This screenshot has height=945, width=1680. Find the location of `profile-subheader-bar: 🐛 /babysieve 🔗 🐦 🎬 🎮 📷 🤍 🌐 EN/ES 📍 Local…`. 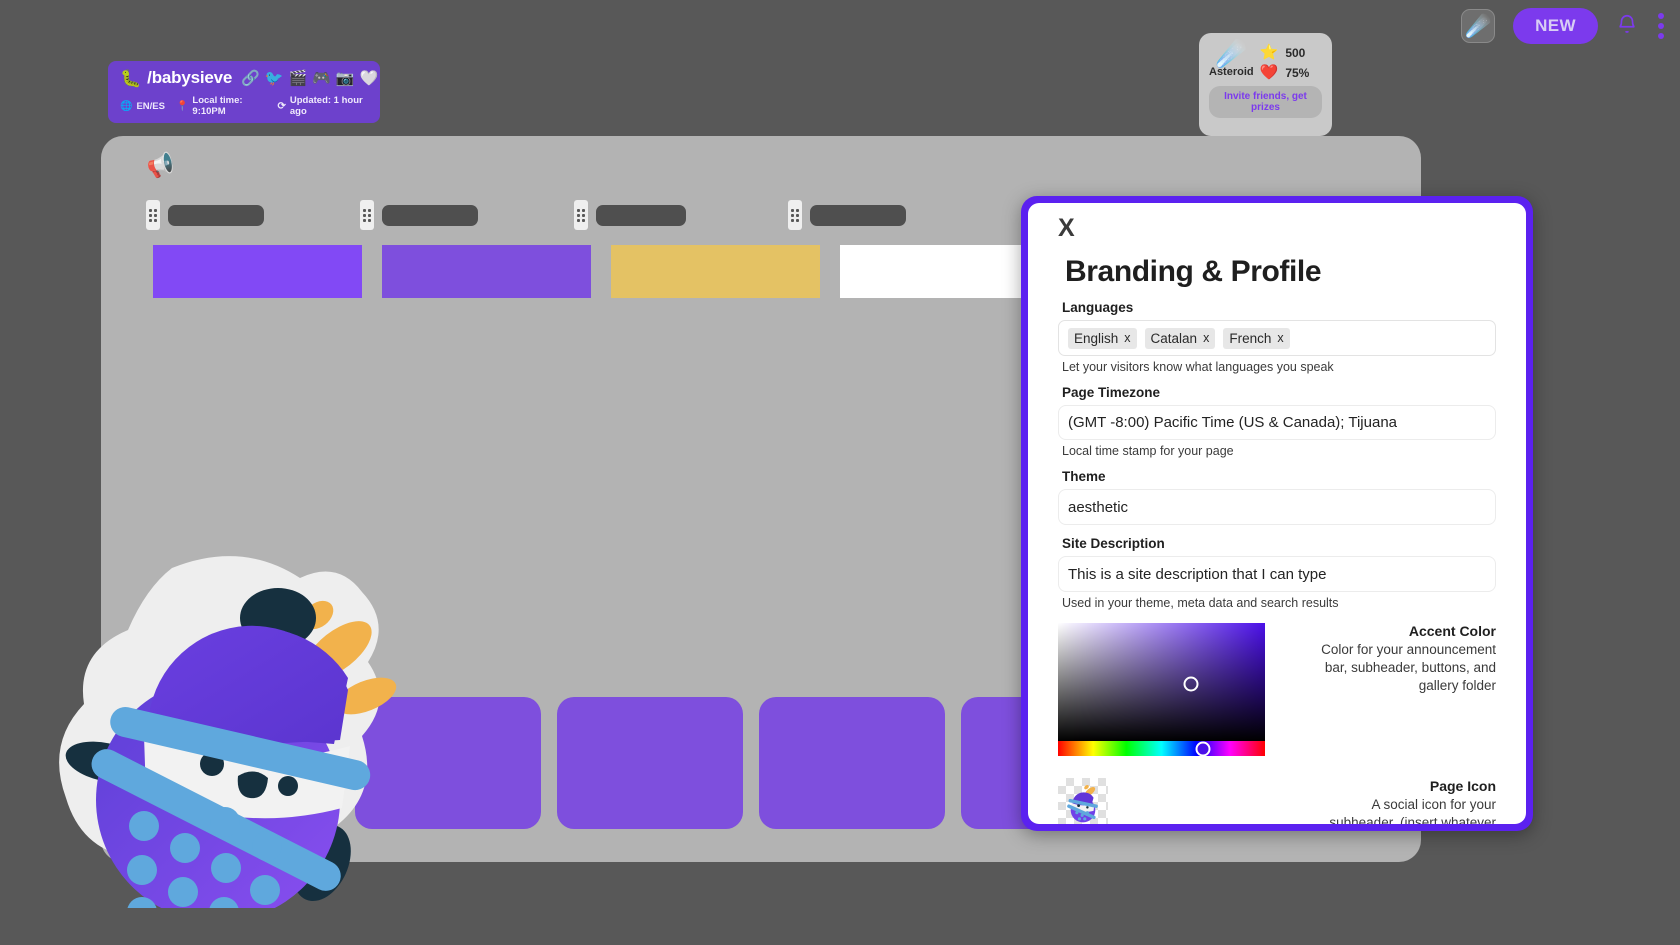

profile-subheader-bar: 🐛 /babysieve 🔗 🐦 🎬 🎮 📷 🤍 🌐 EN/ES 📍 Local… is located at coordinates (244, 92).